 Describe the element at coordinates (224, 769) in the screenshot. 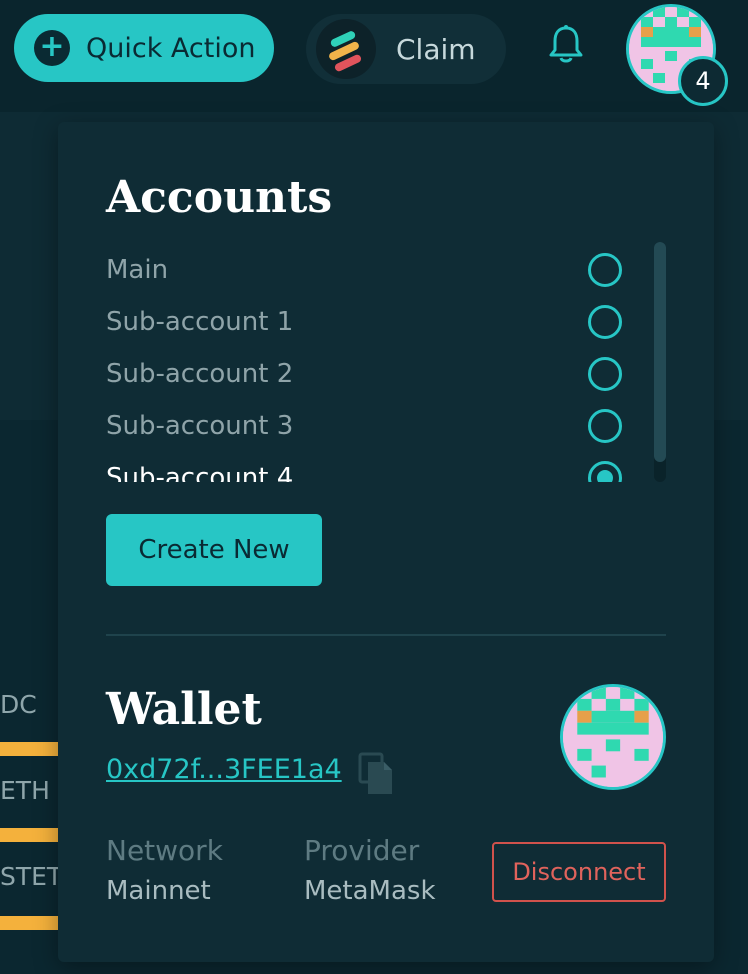

I see `wallet-address-link: 0xd72f...3FEE1a4` at that location.